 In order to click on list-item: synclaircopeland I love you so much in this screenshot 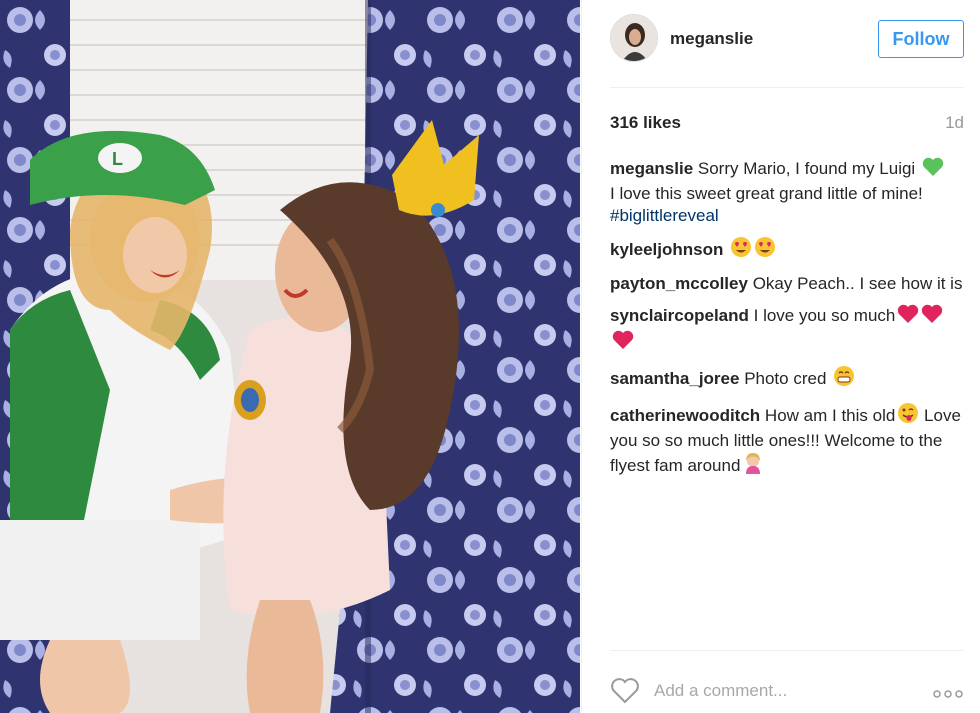, I will do `click(787, 330)`.